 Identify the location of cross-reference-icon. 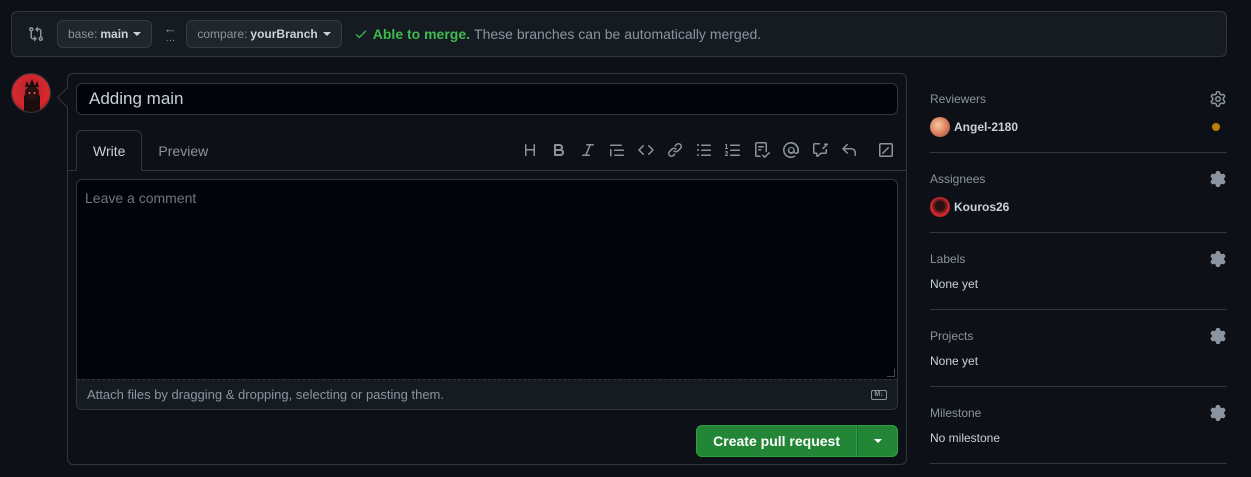
(819, 150).